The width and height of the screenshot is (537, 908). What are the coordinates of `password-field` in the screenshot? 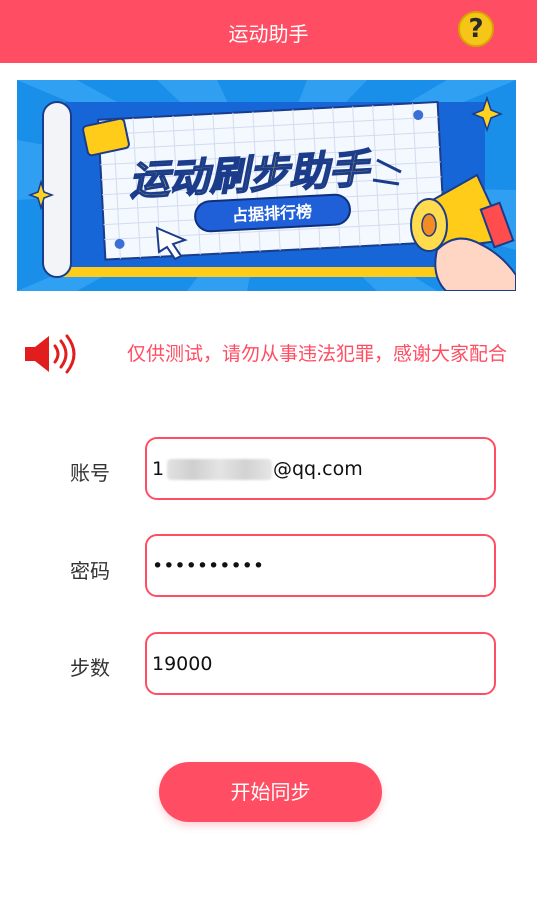 It's located at (320, 565).